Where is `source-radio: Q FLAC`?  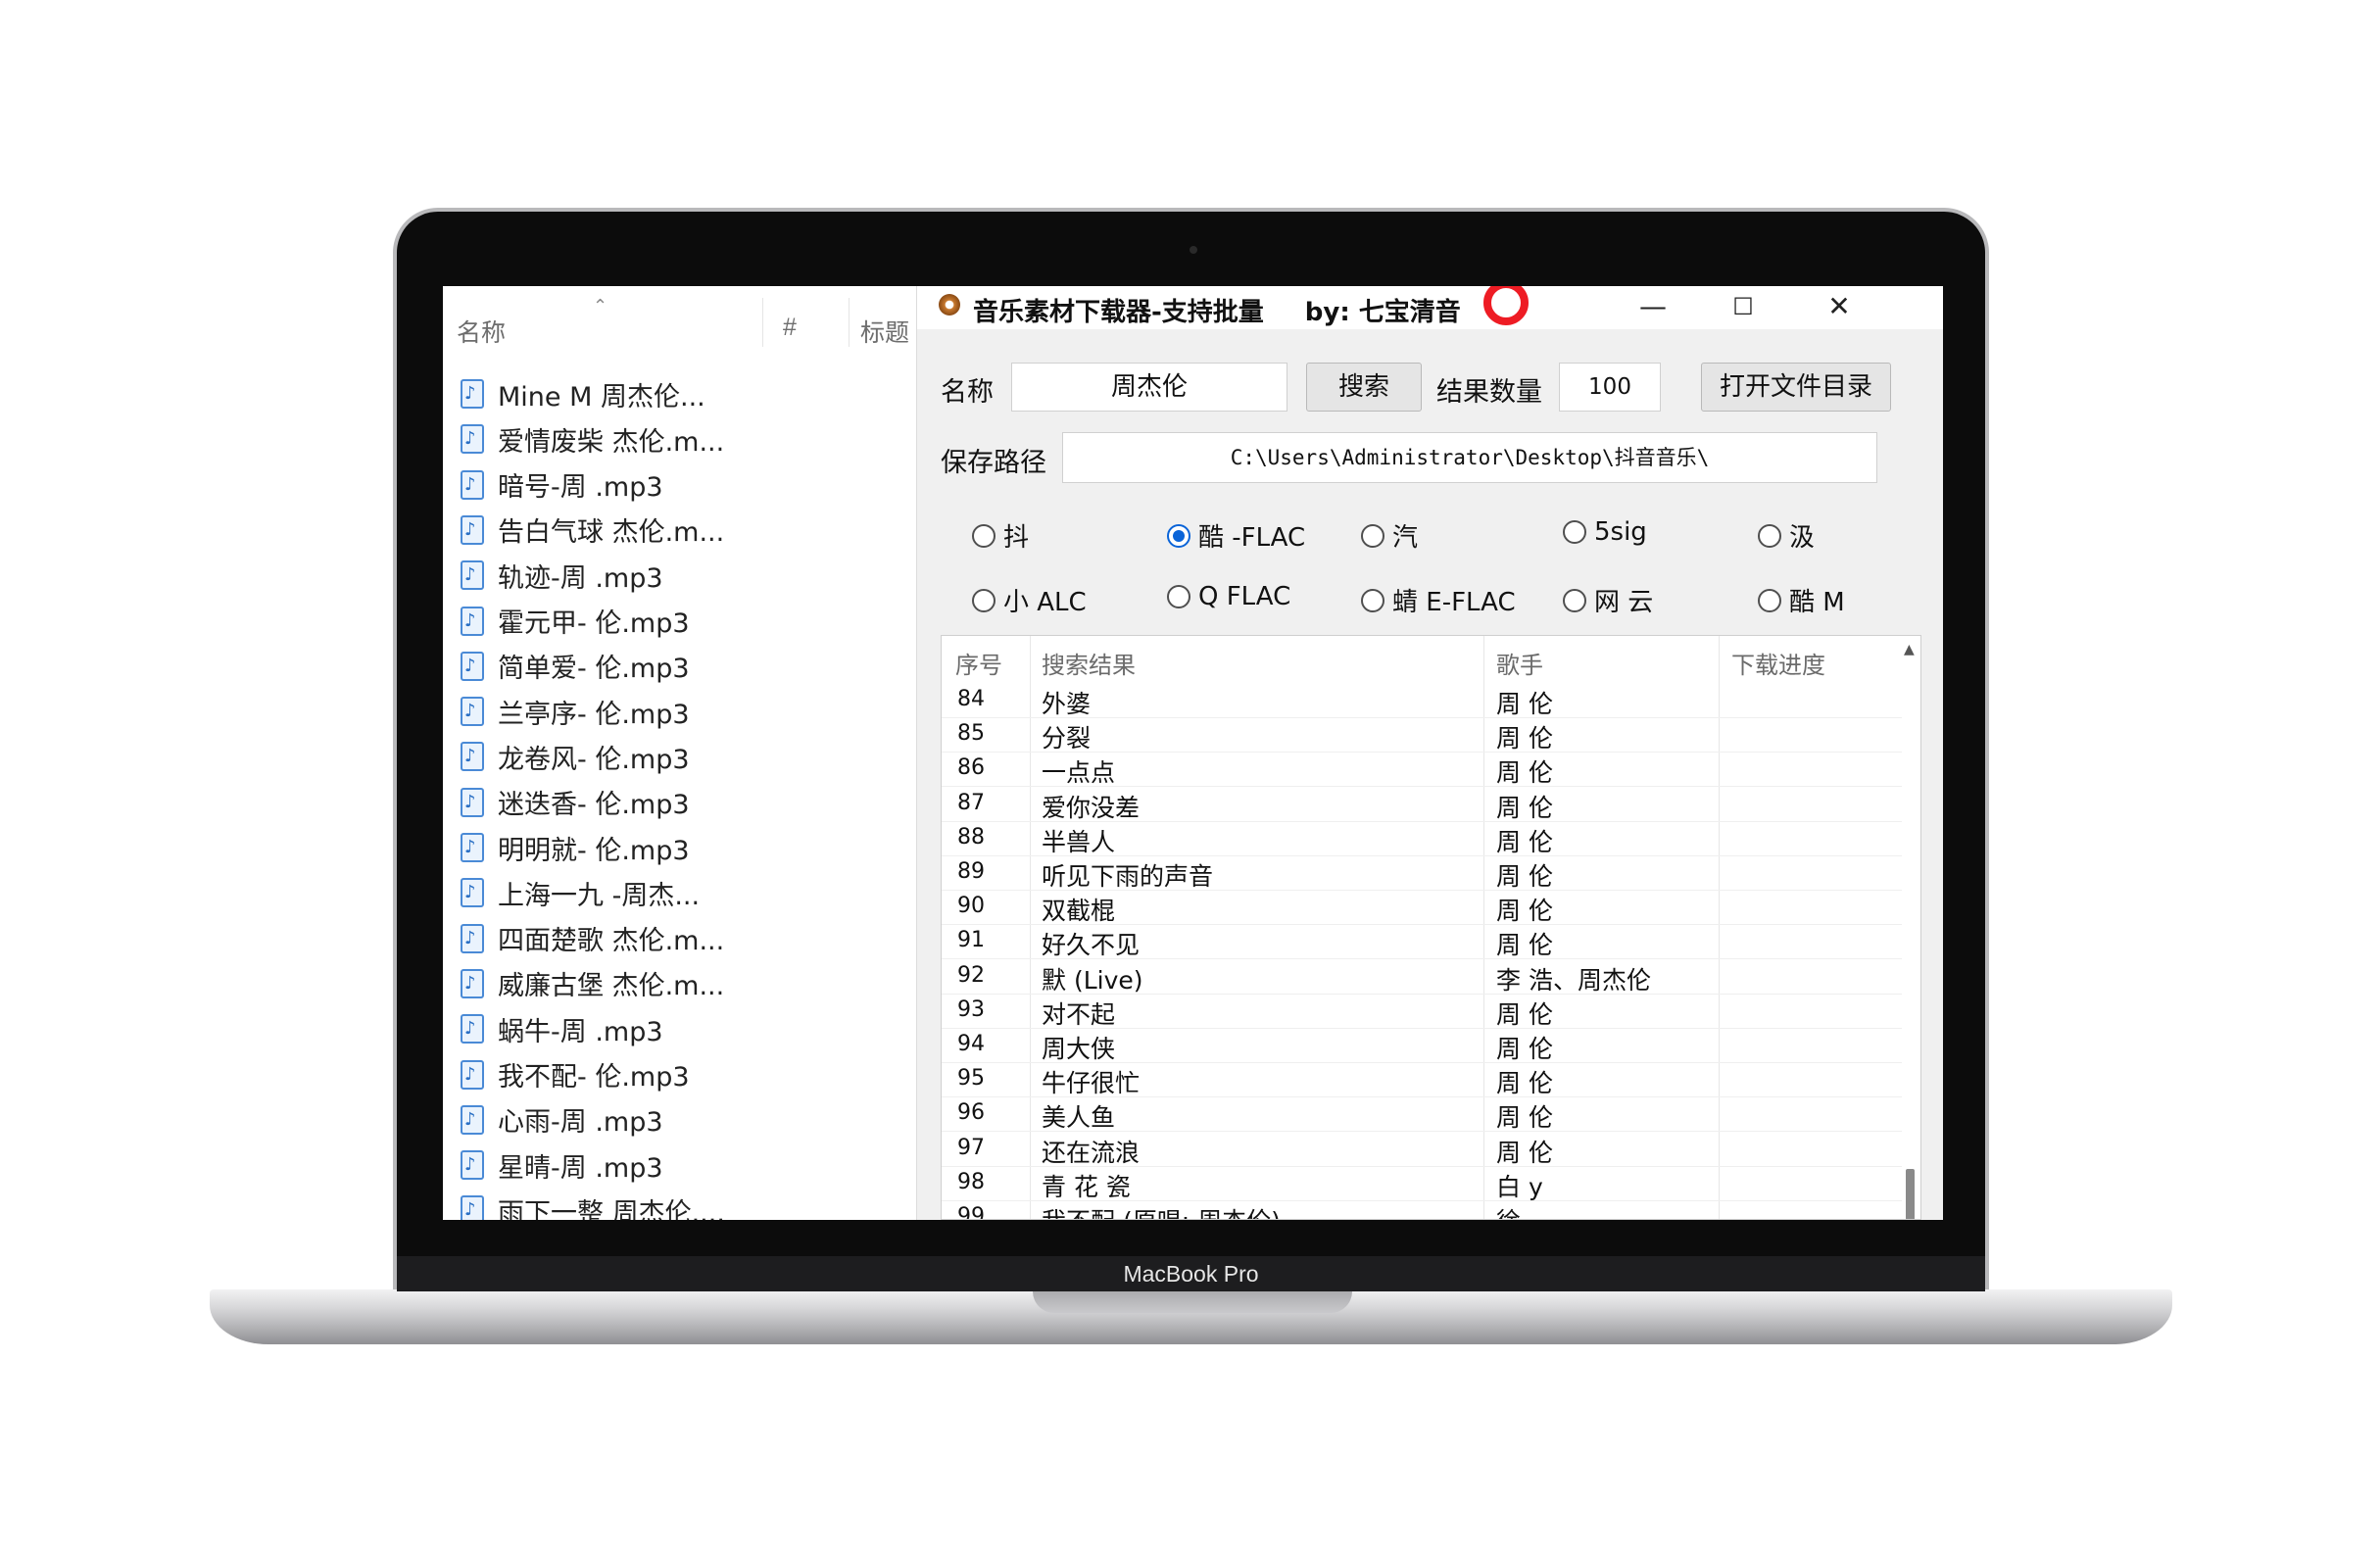 source-radio: Q FLAC is located at coordinates (1228, 596).